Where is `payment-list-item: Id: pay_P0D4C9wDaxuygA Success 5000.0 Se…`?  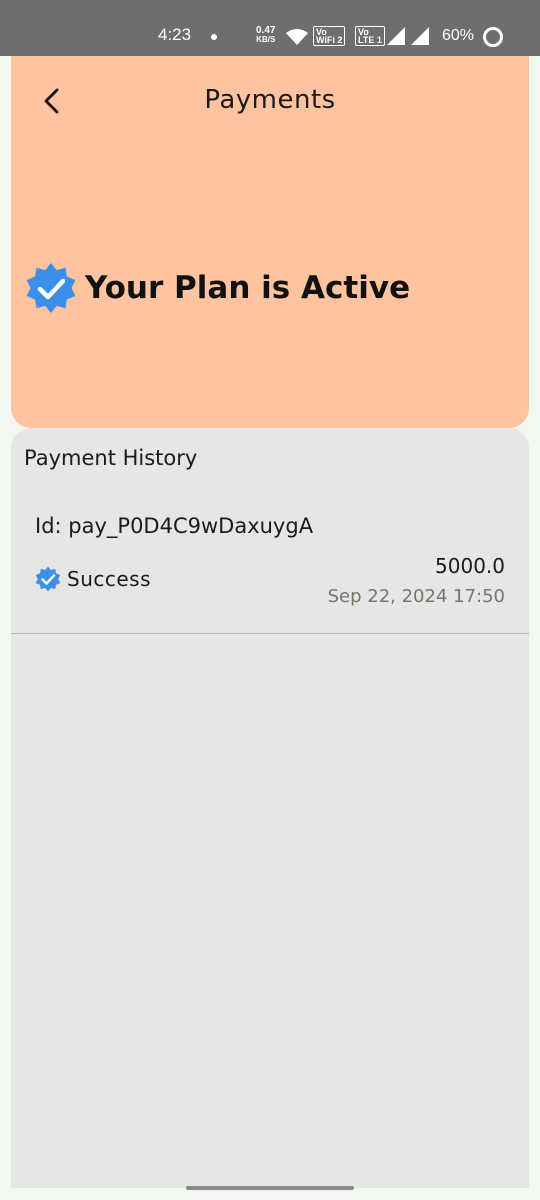
payment-list-item: Id: pay_P0D4C9wDaxuygA Success 5000.0 Se… is located at coordinates (270, 563).